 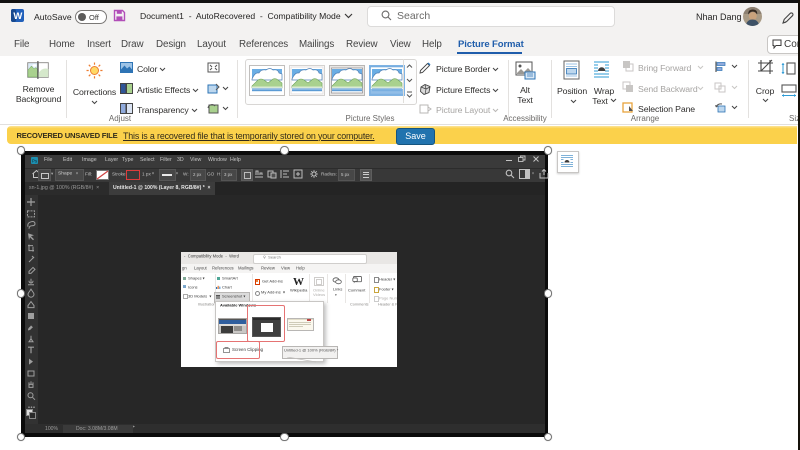 I want to click on svg-text: Ps, so click(x=35, y=160).